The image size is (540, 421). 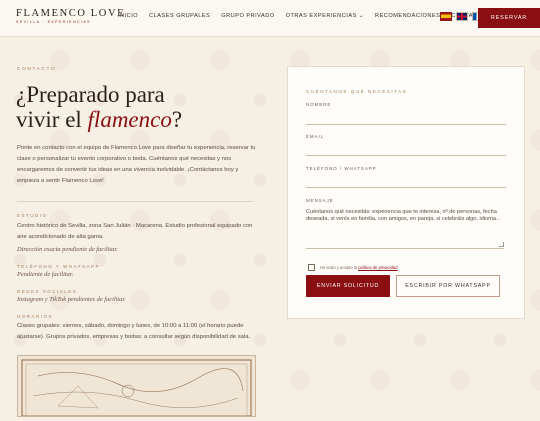 I want to click on studio-pending: Dirección exacta pendiente de facilitar., so click(x=67, y=249).